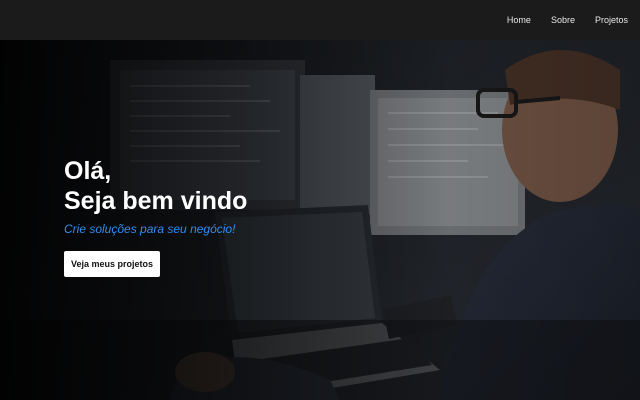 Image resolution: width=640 pixels, height=400 pixels. Describe the element at coordinates (563, 20) in the screenshot. I see `nav-link-sobre: Sobre` at that location.